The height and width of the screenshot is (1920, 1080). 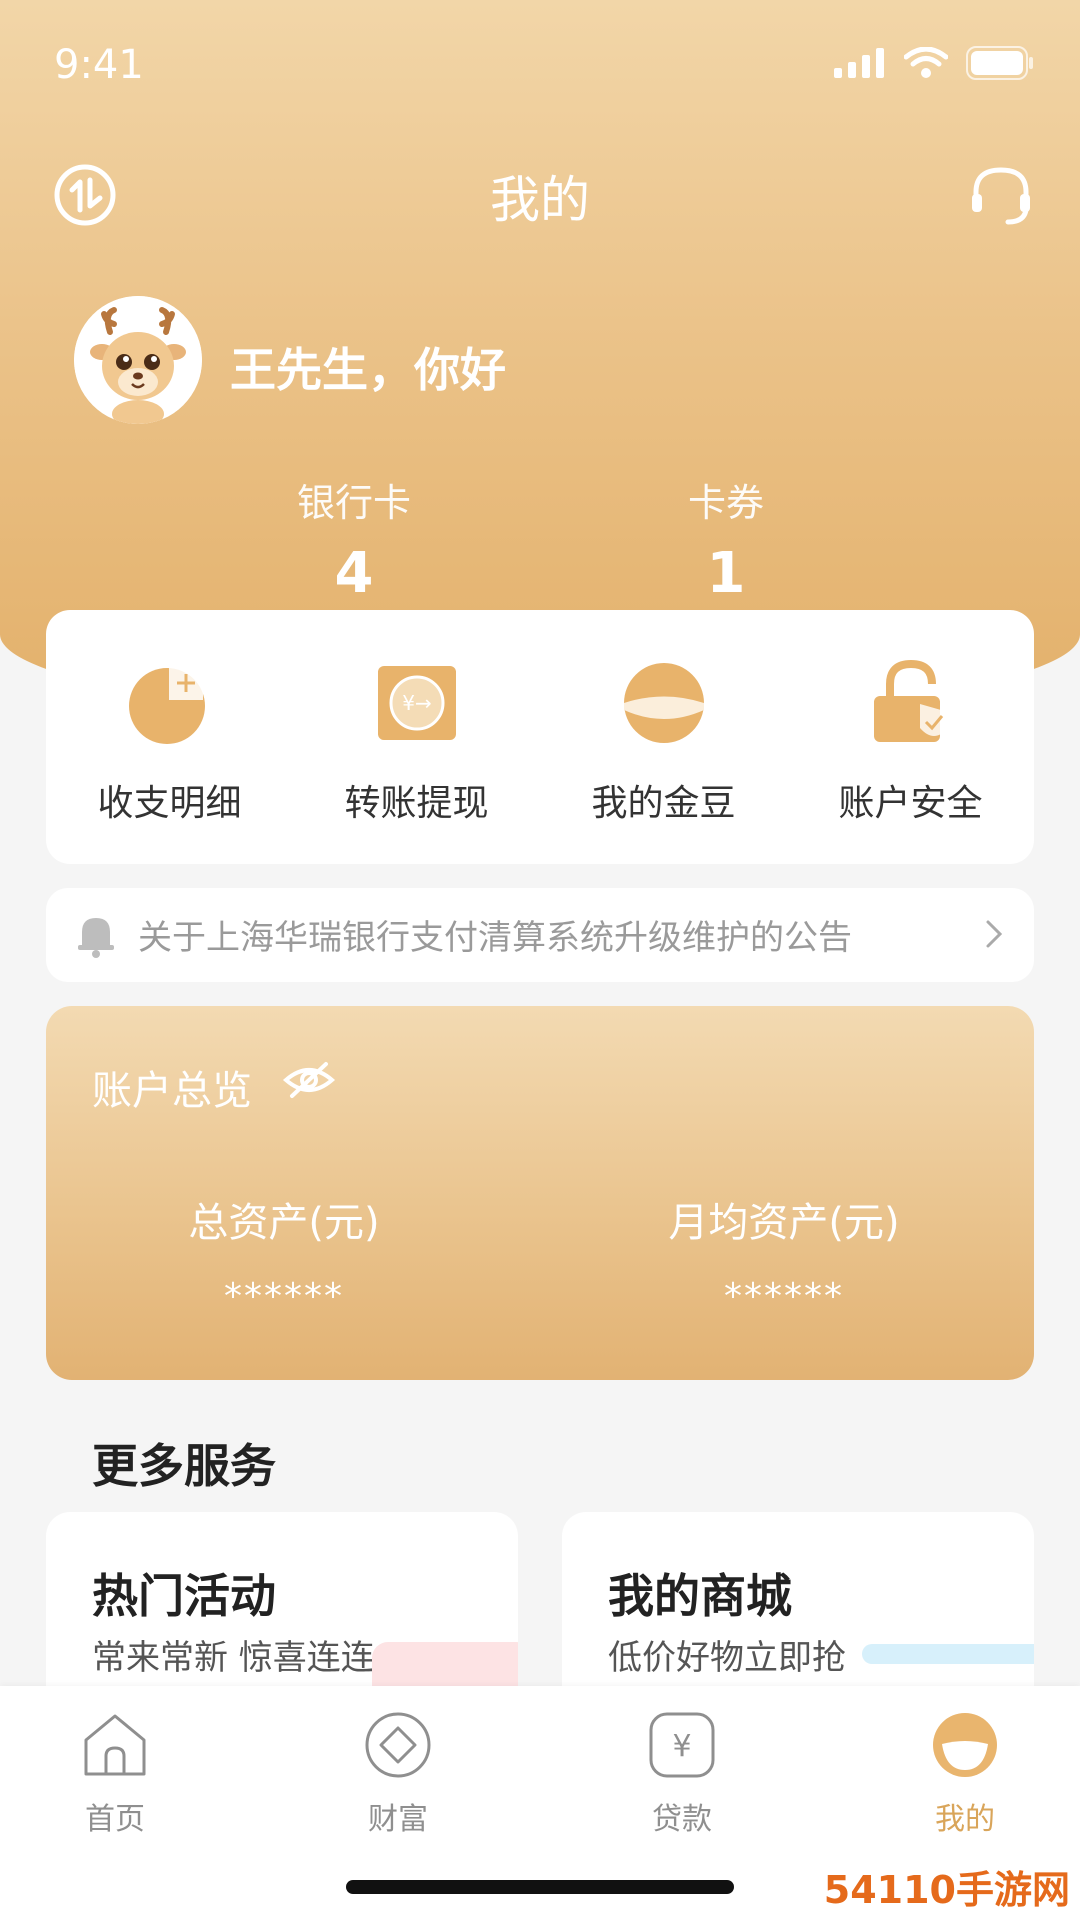 What do you see at coordinates (115, 1819) in the screenshot?
I see `tab-label: 首页` at bounding box center [115, 1819].